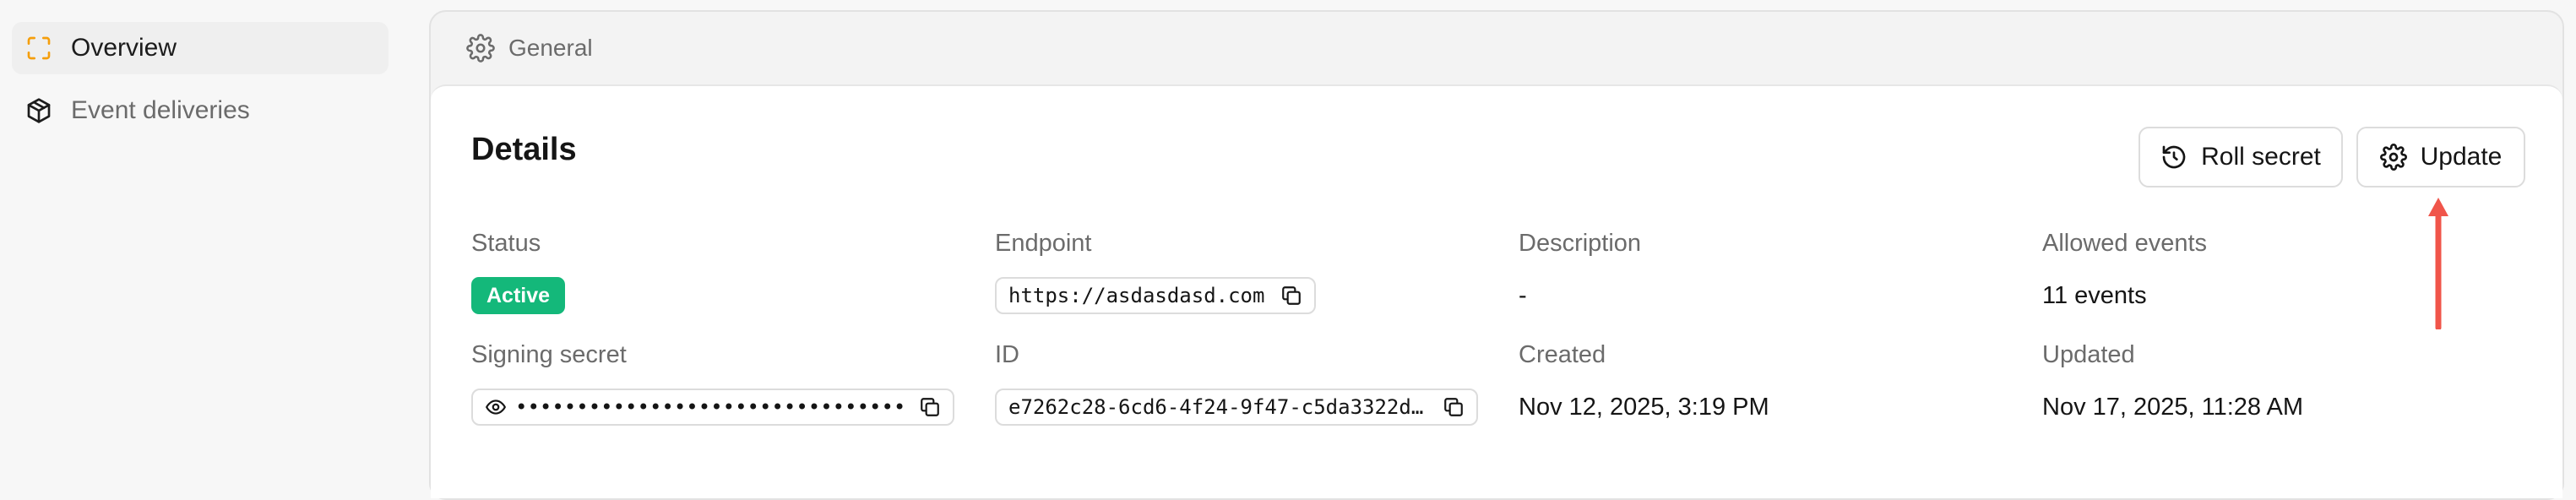  What do you see at coordinates (1644, 407) in the screenshot?
I see `created-value: Nov 12, 2025, 3:19 PM` at bounding box center [1644, 407].